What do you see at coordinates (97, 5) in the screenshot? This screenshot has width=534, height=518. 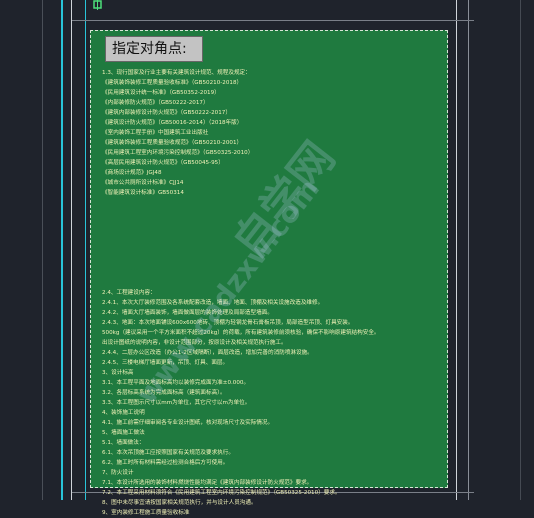 I see `crosshair-cursor-icon` at bounding box center [97, 5].